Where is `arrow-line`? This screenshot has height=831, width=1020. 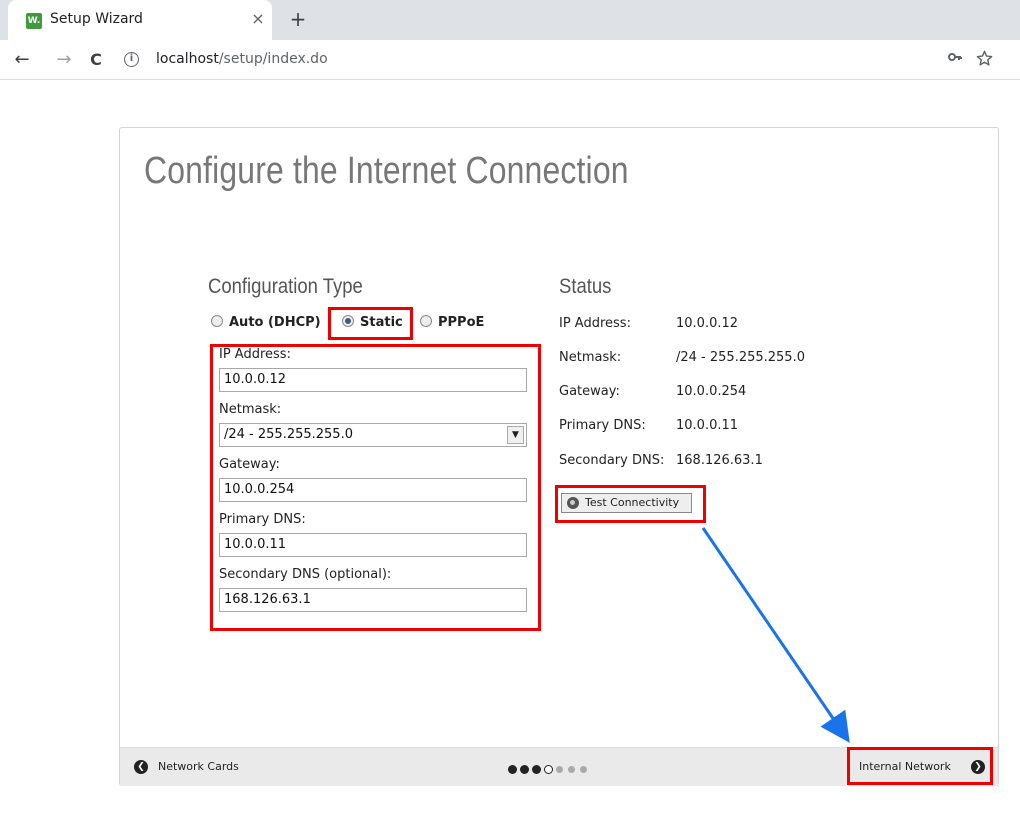
arrow-line is located at coordinates (775, 635).